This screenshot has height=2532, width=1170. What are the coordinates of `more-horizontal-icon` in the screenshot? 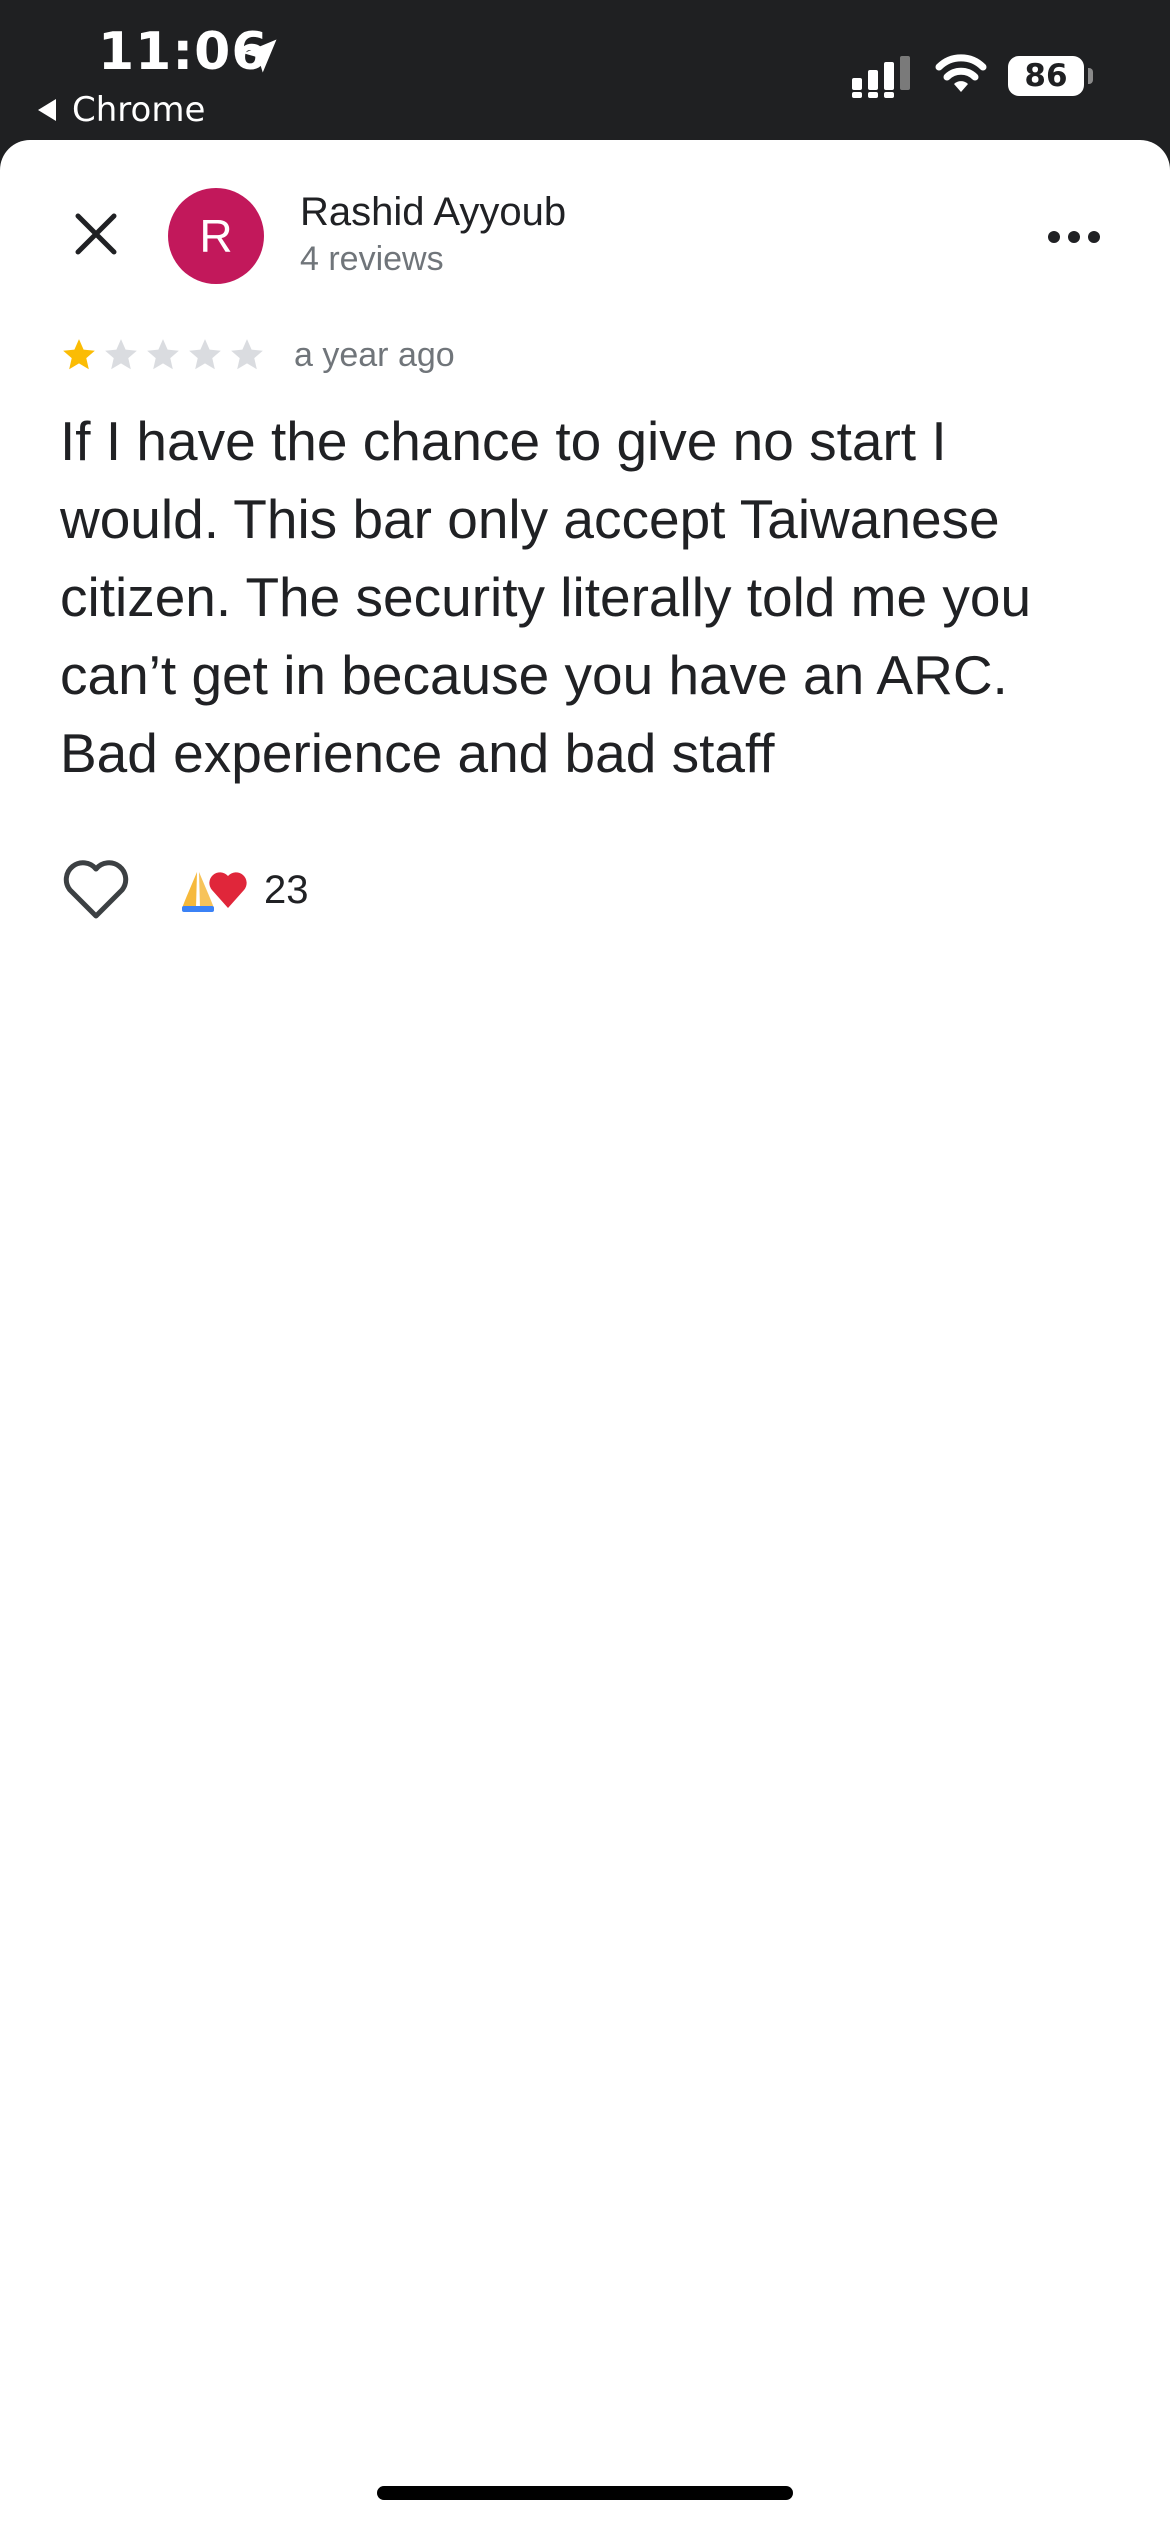 It's located at (1074, 237).